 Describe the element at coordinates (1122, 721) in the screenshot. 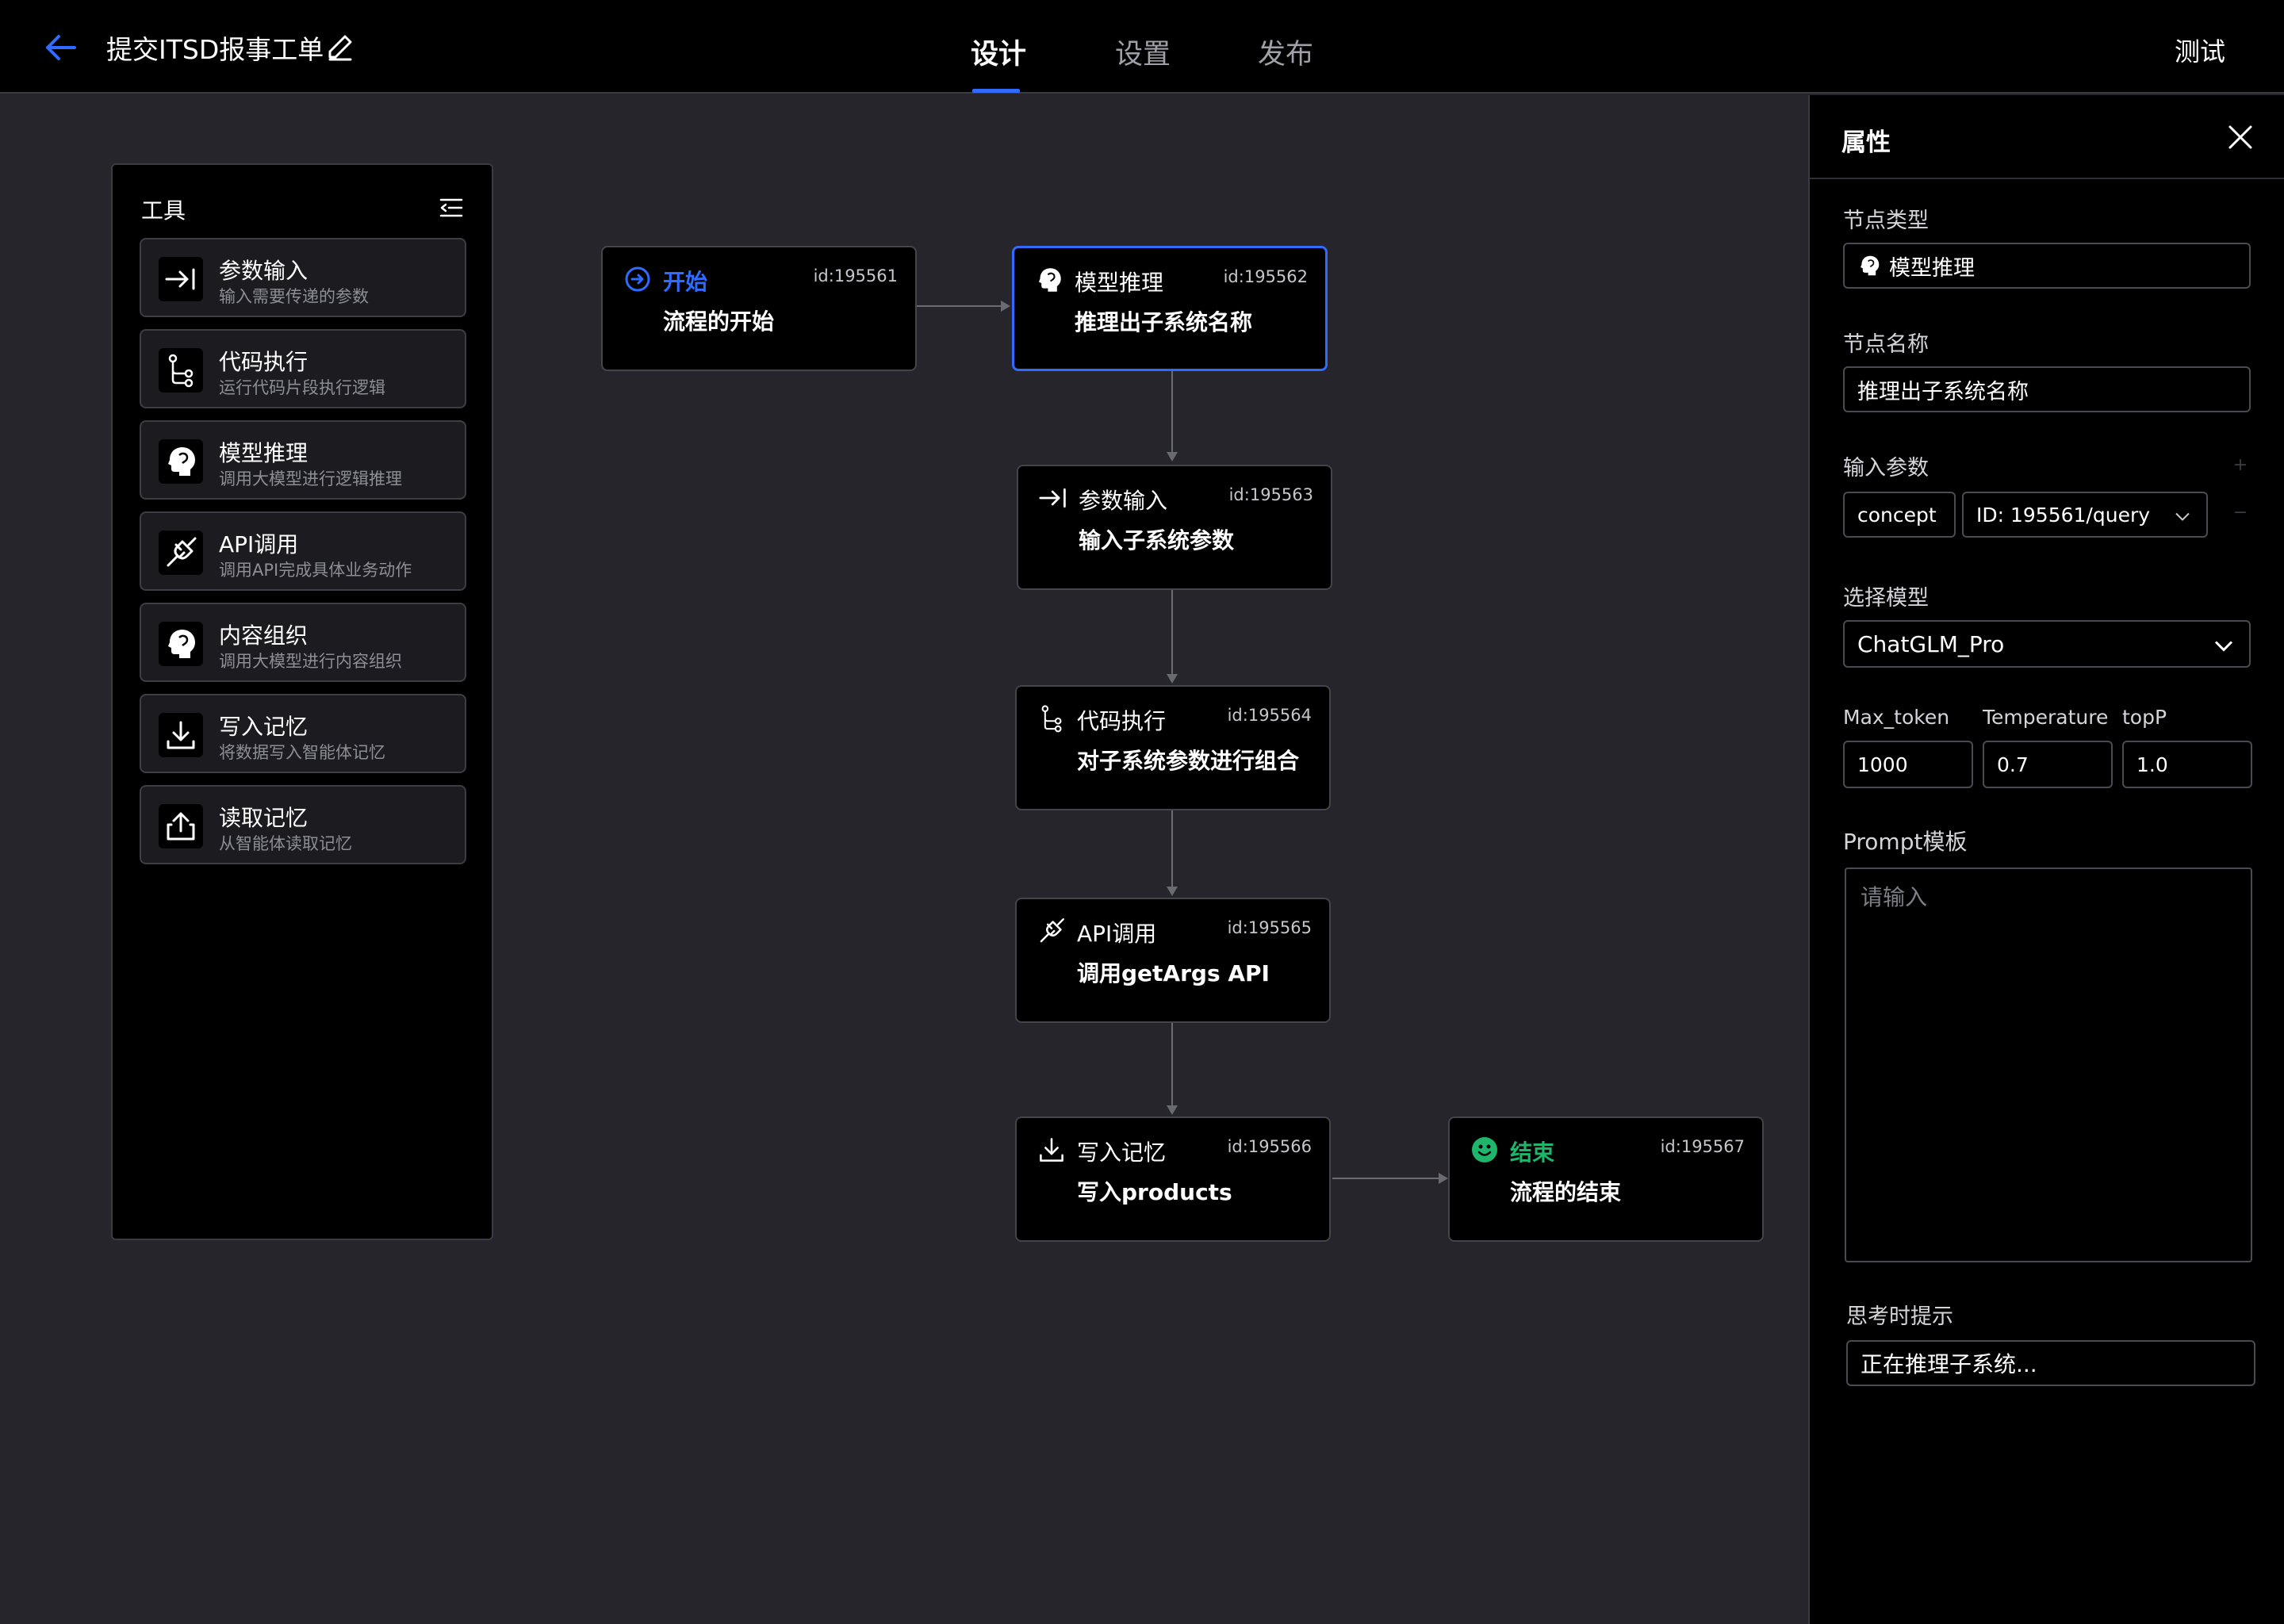

I see `node-type: 代码执行` at that location.